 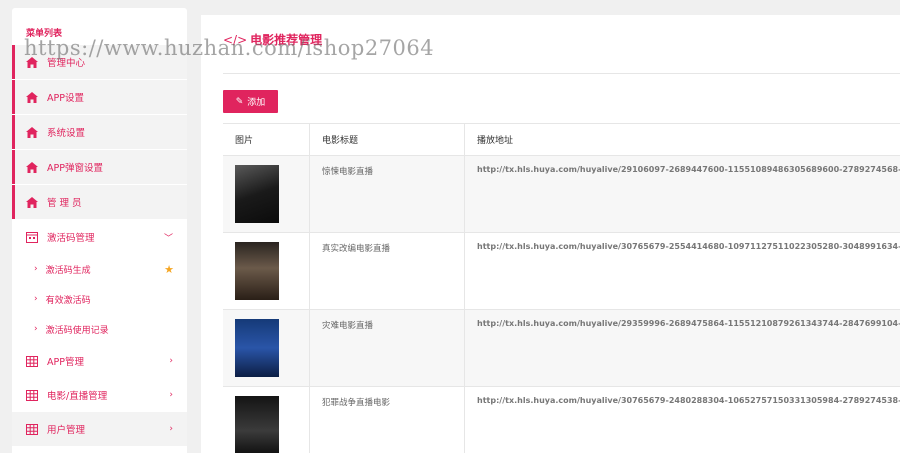 I want to click on add-button: ✎ 添加, so click(x=250, y=101).